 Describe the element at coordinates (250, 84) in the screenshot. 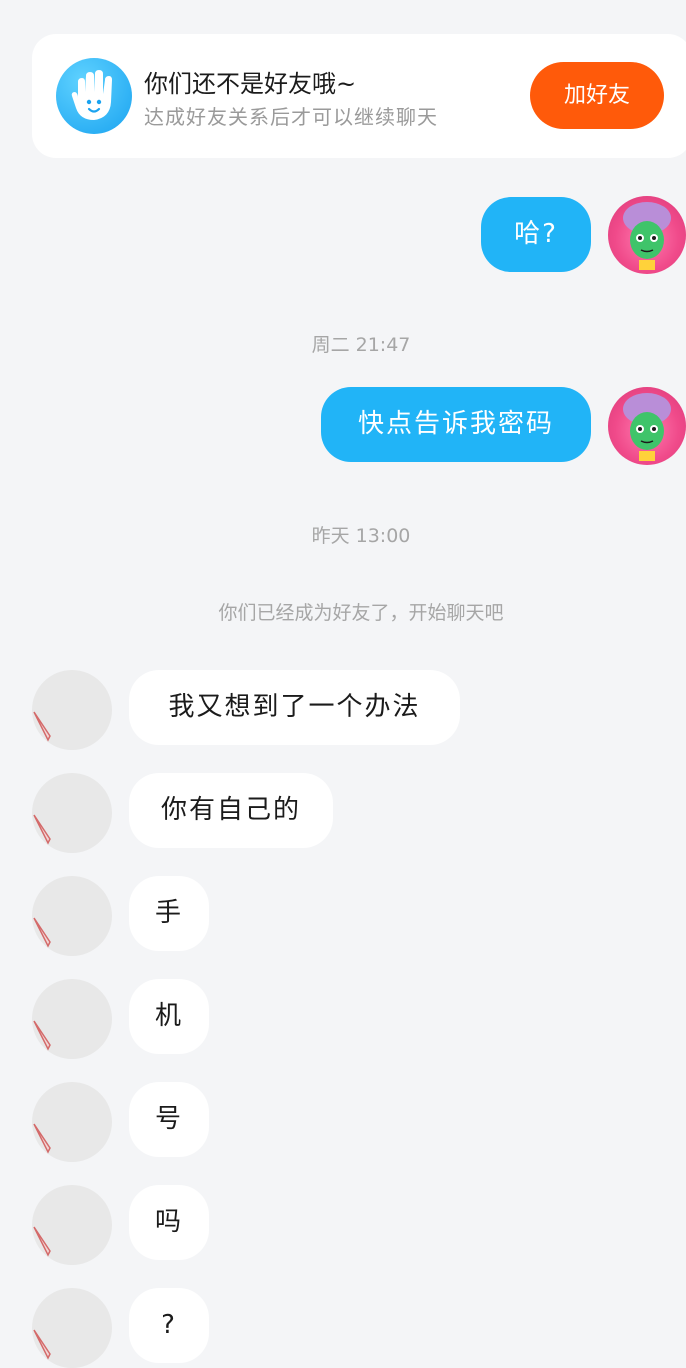

I see `banner-title: 你们还不是好友哦~` at that location.